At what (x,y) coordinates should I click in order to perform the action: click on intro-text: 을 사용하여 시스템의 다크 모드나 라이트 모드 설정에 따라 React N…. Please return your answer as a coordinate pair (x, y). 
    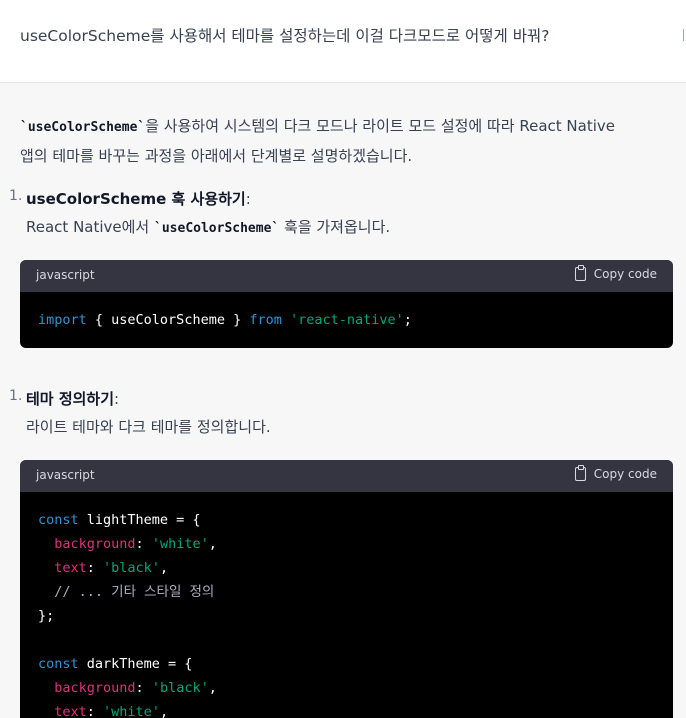
    Looking at the image, I should click on (380, 126).